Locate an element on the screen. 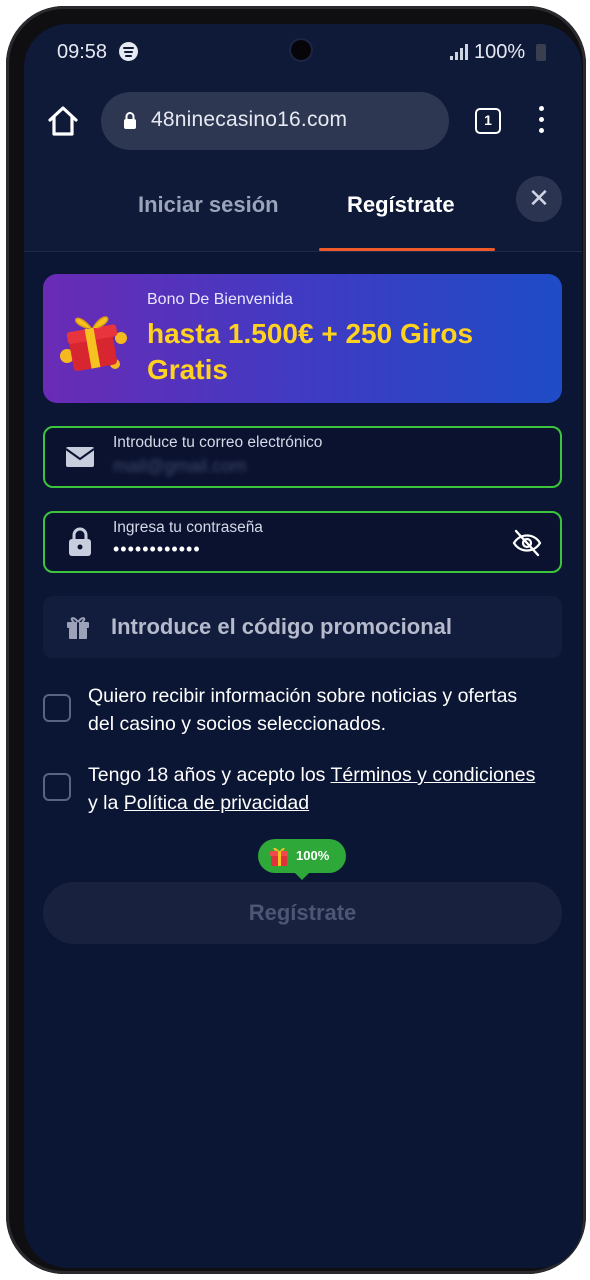  tab-register: Regístrate is located at coordinates (401, 205).